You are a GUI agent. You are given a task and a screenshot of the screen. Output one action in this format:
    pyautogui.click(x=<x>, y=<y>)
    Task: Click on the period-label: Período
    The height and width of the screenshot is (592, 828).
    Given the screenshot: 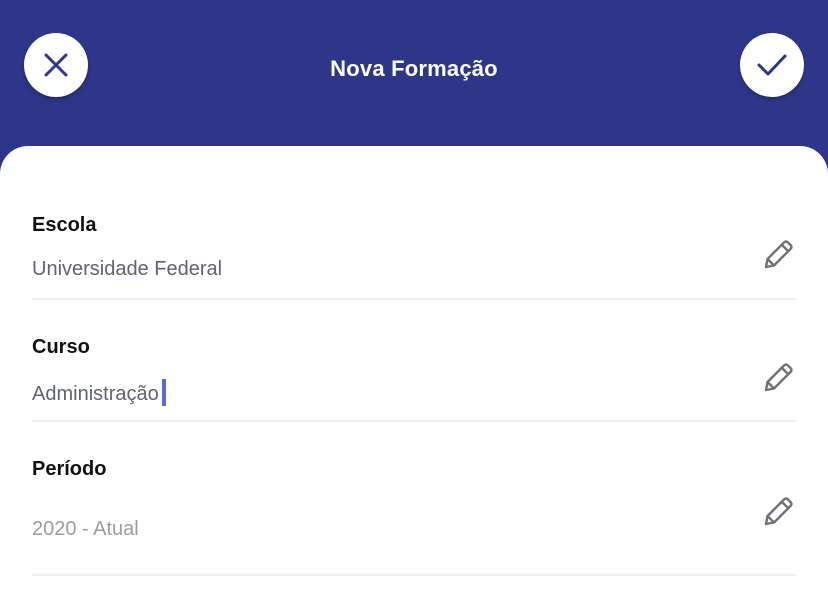 What is the action you would take?
    pyautogui.click(x=69, y=469)
    